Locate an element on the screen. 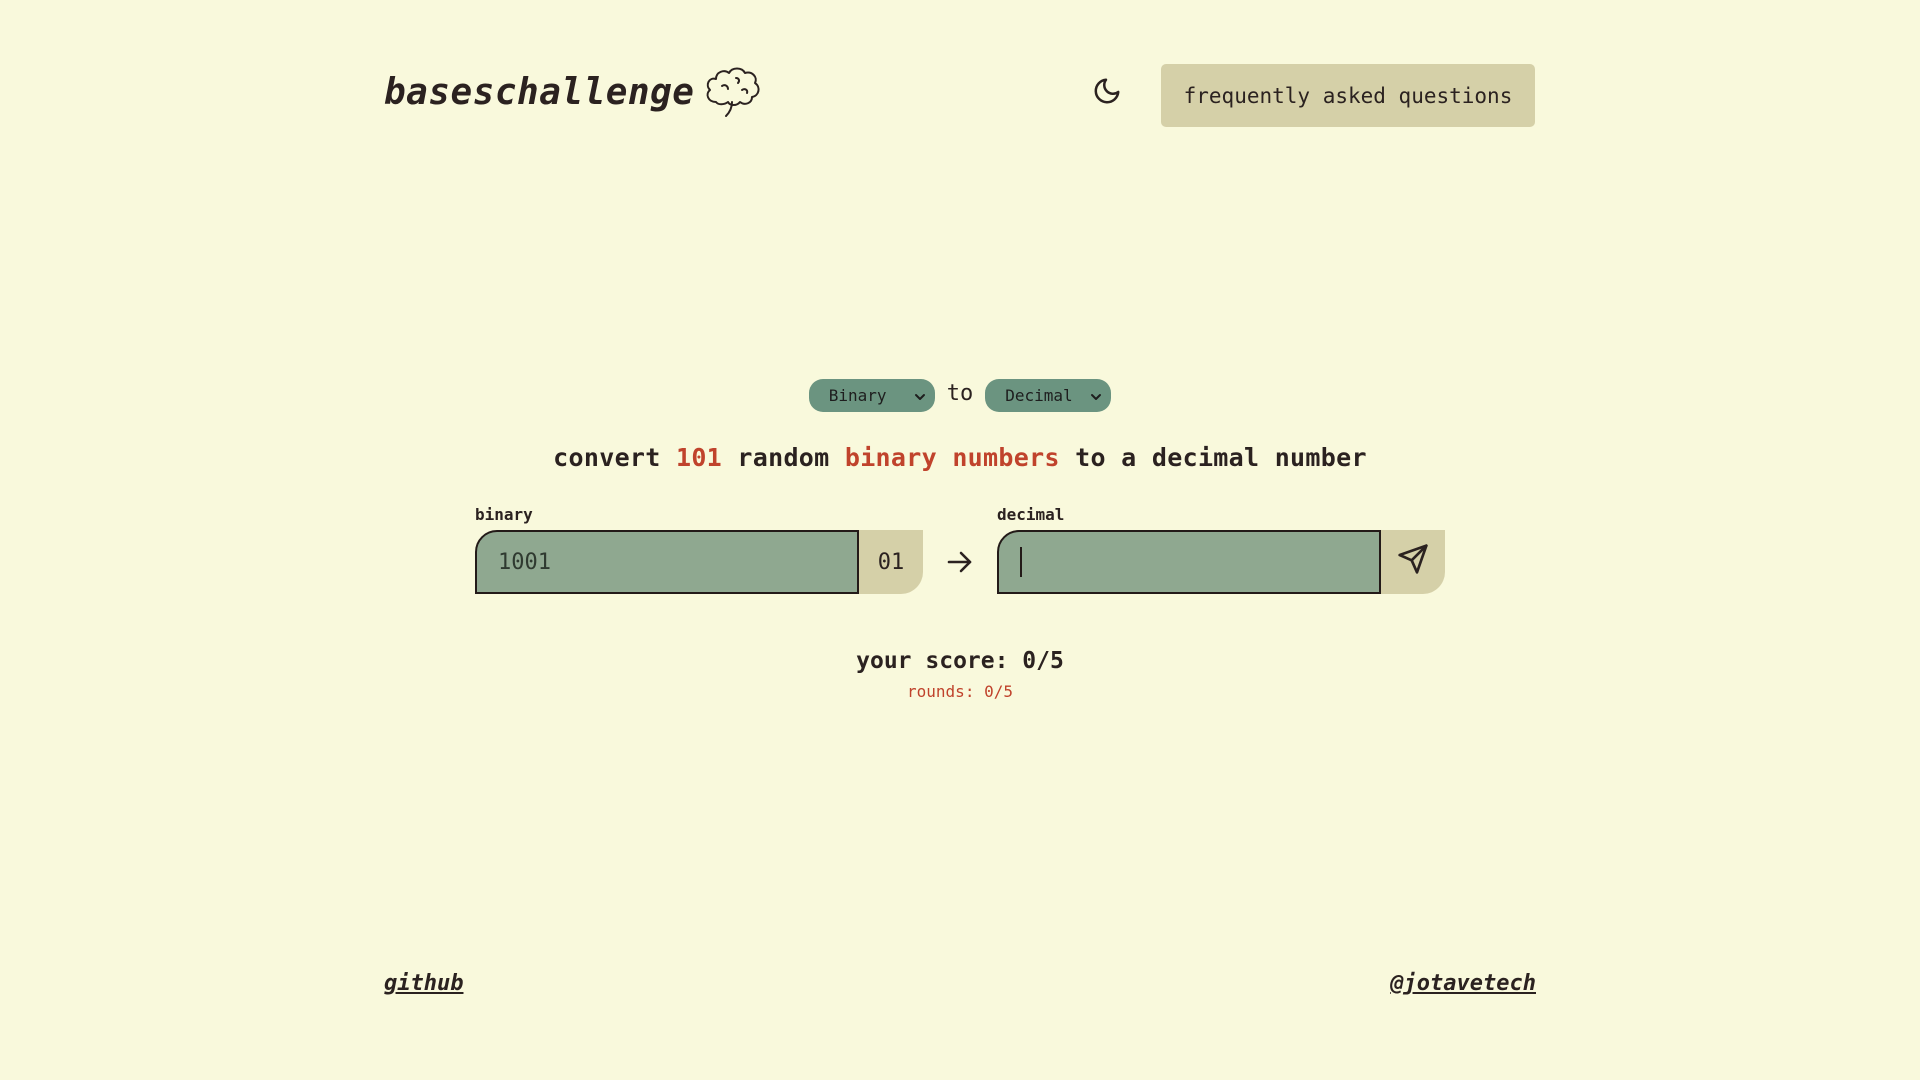 The image size is (1920, 1080). base-selector-row: Binary to Decimal is located at coordinates (960, 395).